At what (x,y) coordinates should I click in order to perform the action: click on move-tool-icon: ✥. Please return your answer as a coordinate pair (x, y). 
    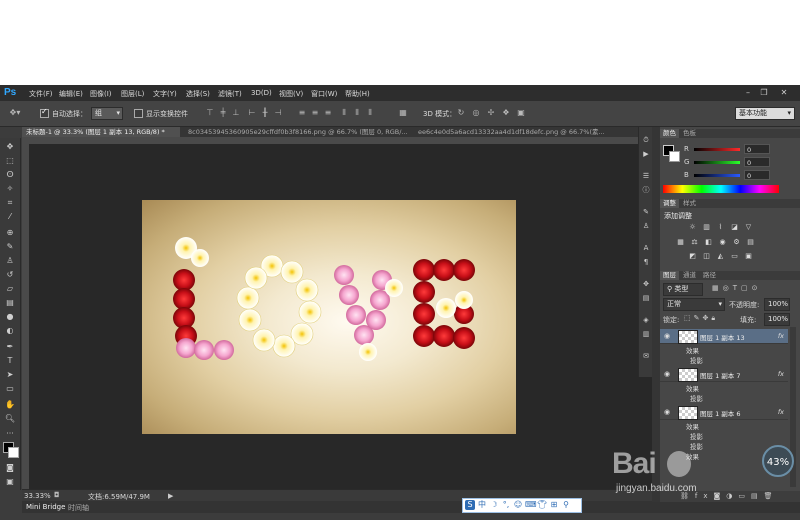
    Looking at the image, I should click on (10, 147).